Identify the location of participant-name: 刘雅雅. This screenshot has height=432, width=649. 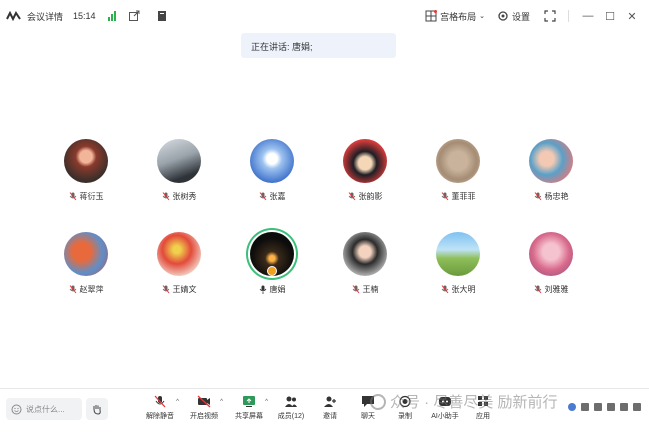
(556, 289).